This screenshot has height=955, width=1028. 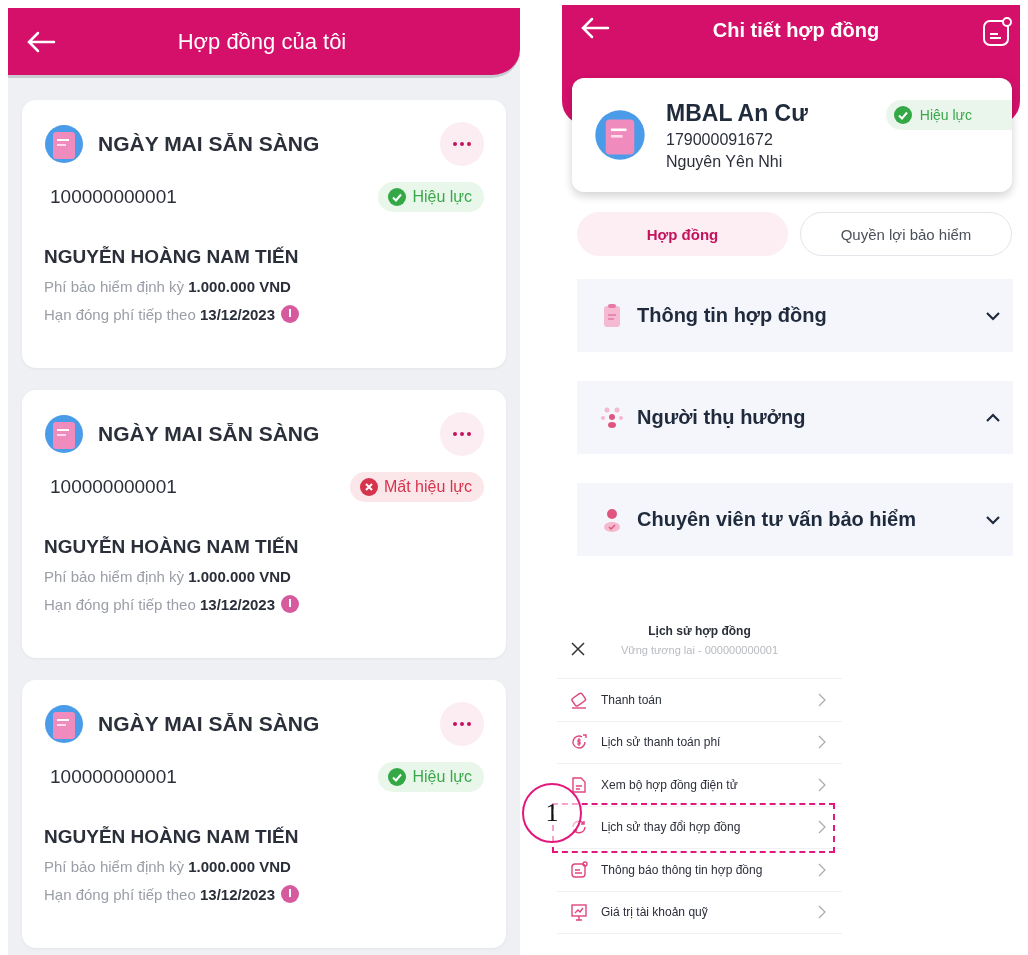 I want to click on product-name: MBAL An Cư, so click(x=737, y=113).